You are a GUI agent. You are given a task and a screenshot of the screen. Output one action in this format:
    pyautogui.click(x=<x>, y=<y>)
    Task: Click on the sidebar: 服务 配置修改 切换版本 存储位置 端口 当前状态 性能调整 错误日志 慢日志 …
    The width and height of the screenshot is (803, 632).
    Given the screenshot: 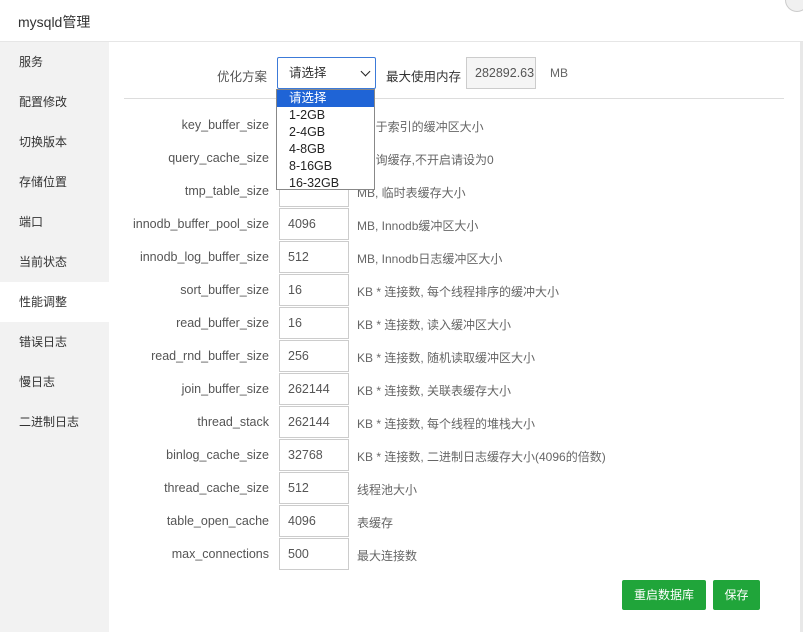 What is the action you would take?
    pyautogui.click(x=54, y=337)
    